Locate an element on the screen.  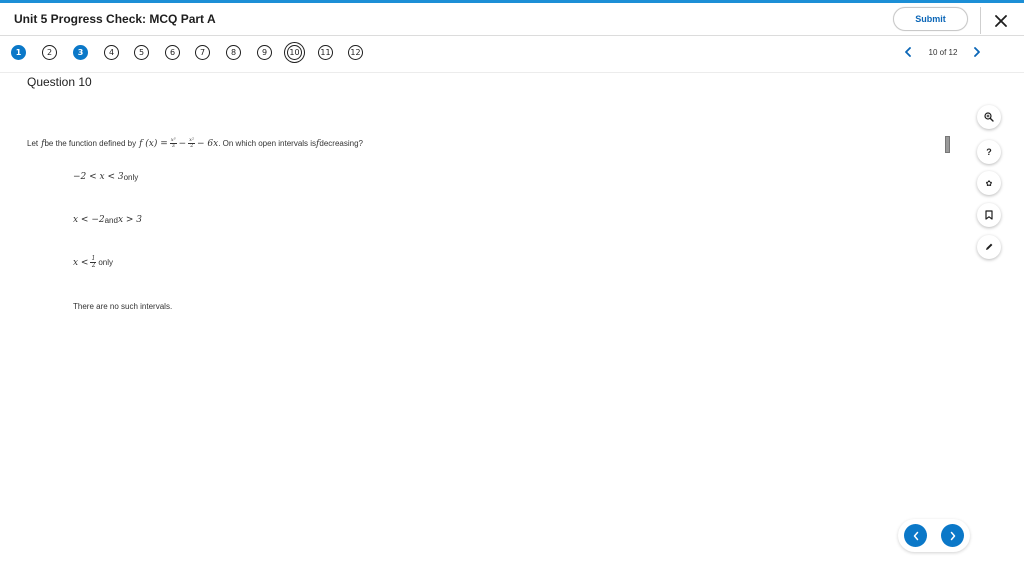
question-1-button: 1 is located at coordinates (18, 52).